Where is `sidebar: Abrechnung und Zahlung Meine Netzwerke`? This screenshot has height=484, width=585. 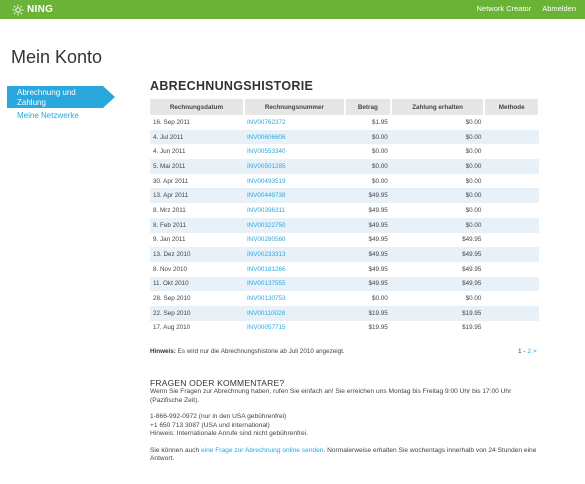 sidebar: Abrechnung und Zahlung Meine Netzwerke is located at coordinates (66, 103).